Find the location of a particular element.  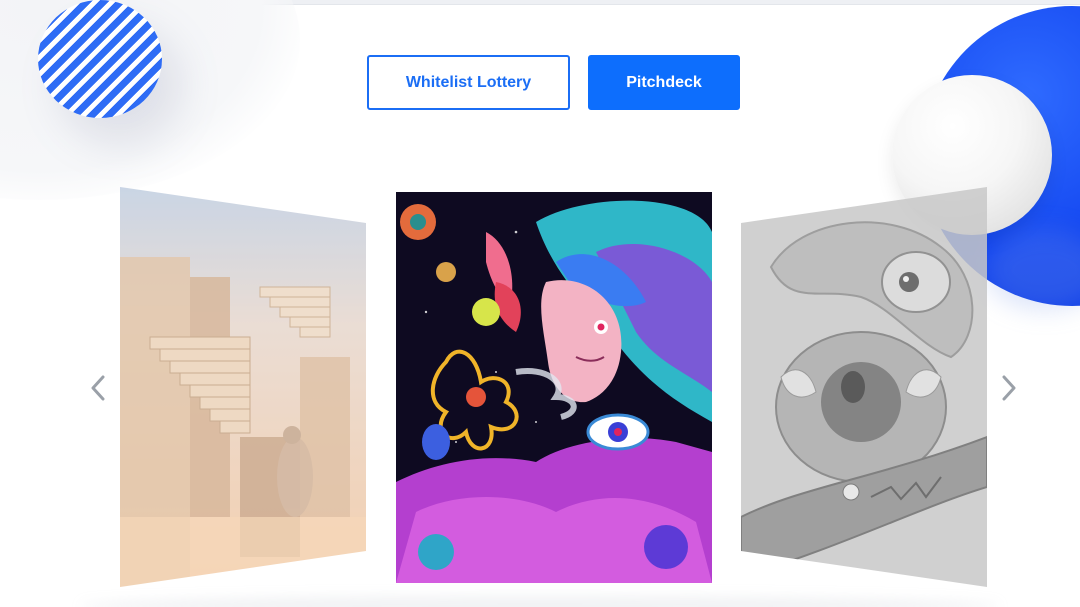

chevron-right-icon is located at coordinates (1009, 388).